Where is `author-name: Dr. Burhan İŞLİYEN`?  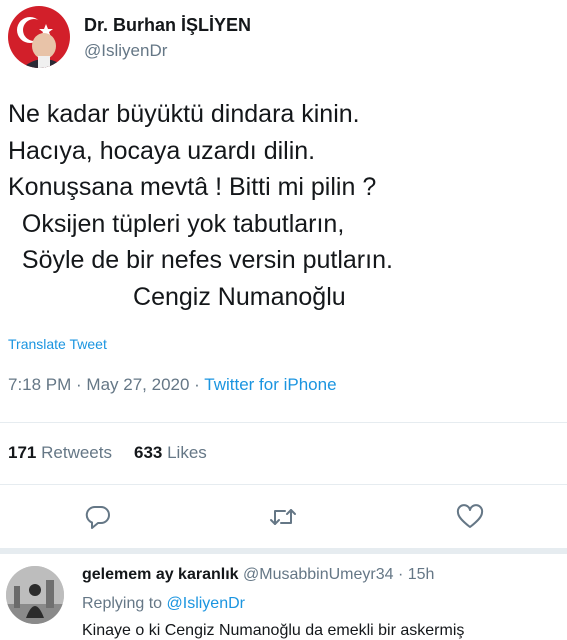
author-name: Dr. Burhan İŞLİYEN is located at coordinates (167, 25).